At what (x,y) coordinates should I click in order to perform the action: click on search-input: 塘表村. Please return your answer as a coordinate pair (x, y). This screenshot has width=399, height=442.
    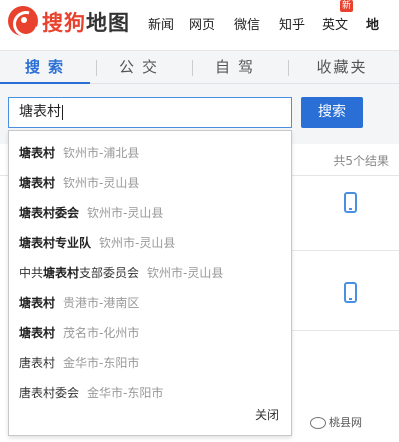
    Looking at the image, I should click on (150, 112).